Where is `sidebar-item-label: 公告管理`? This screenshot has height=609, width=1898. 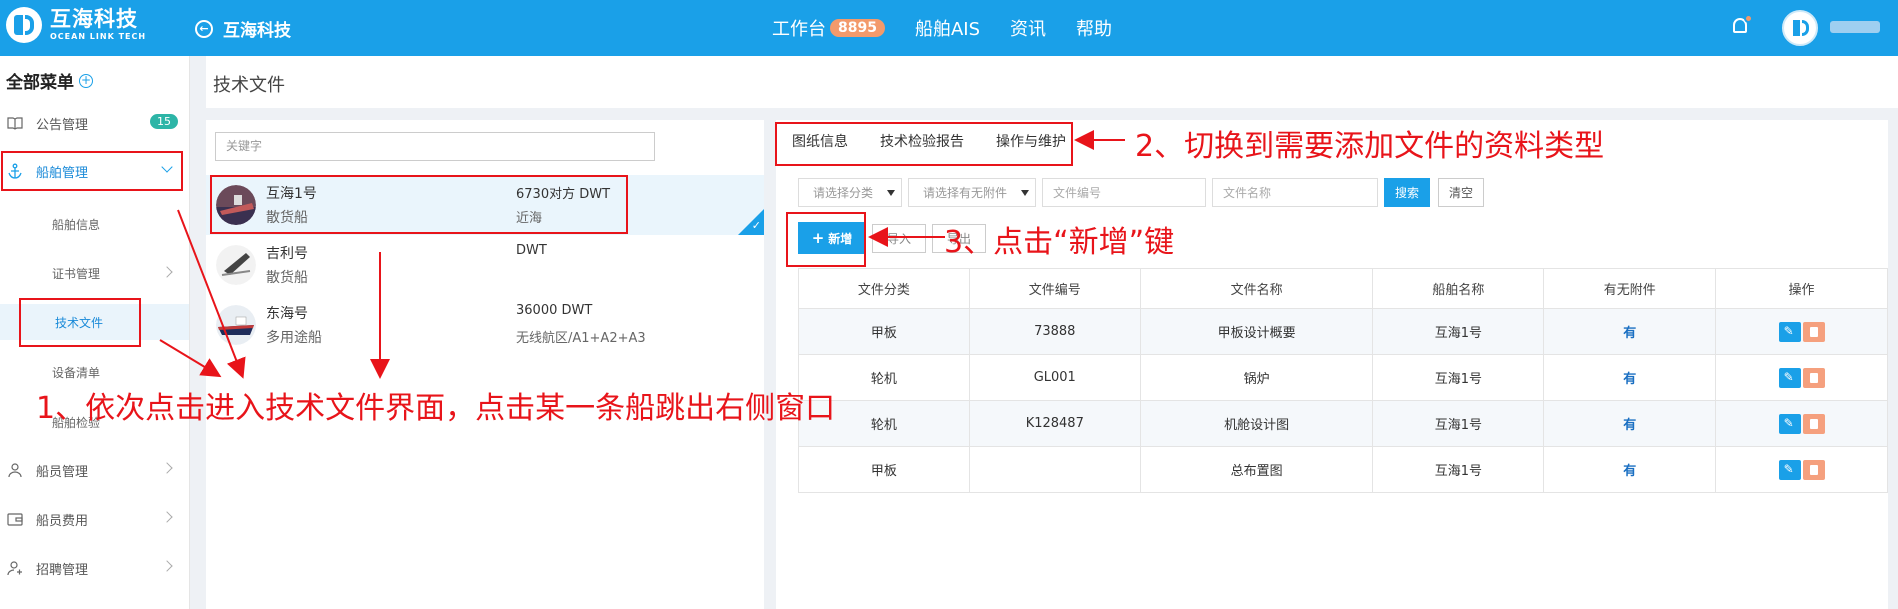
sidebar-item-label: 公告管理 is located at coordinates (62, 125).